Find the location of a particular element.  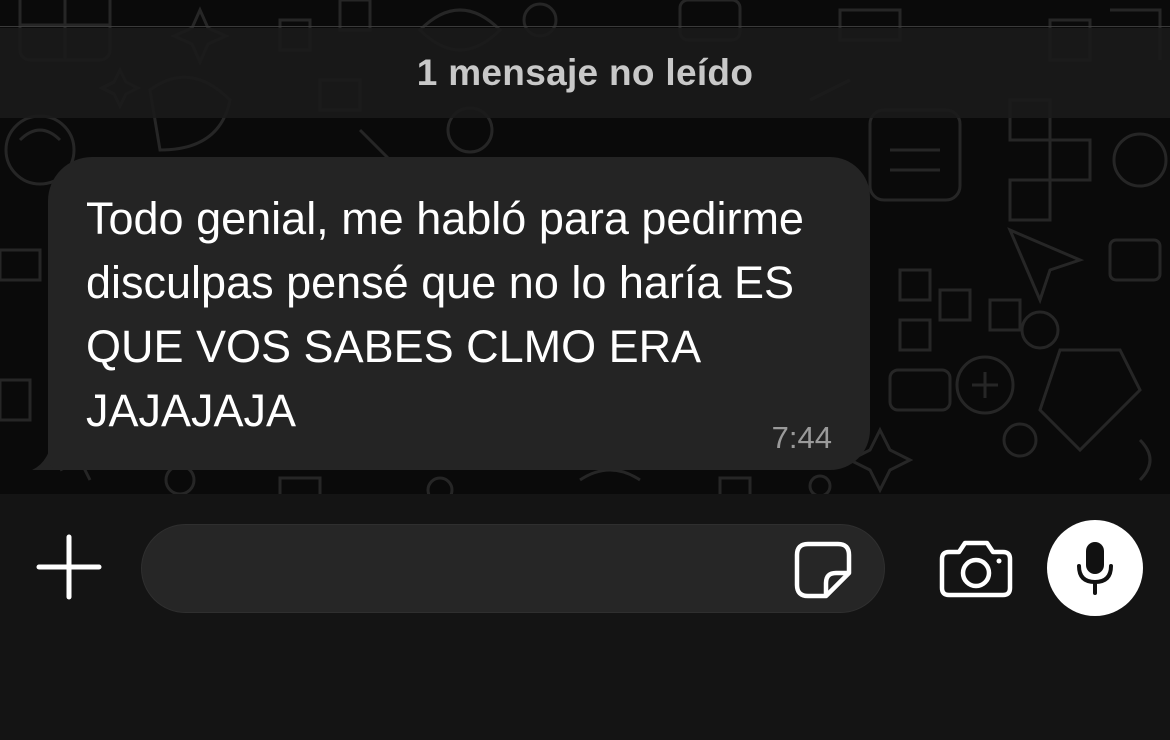

message-input-field is located at coordinates (513, 569).